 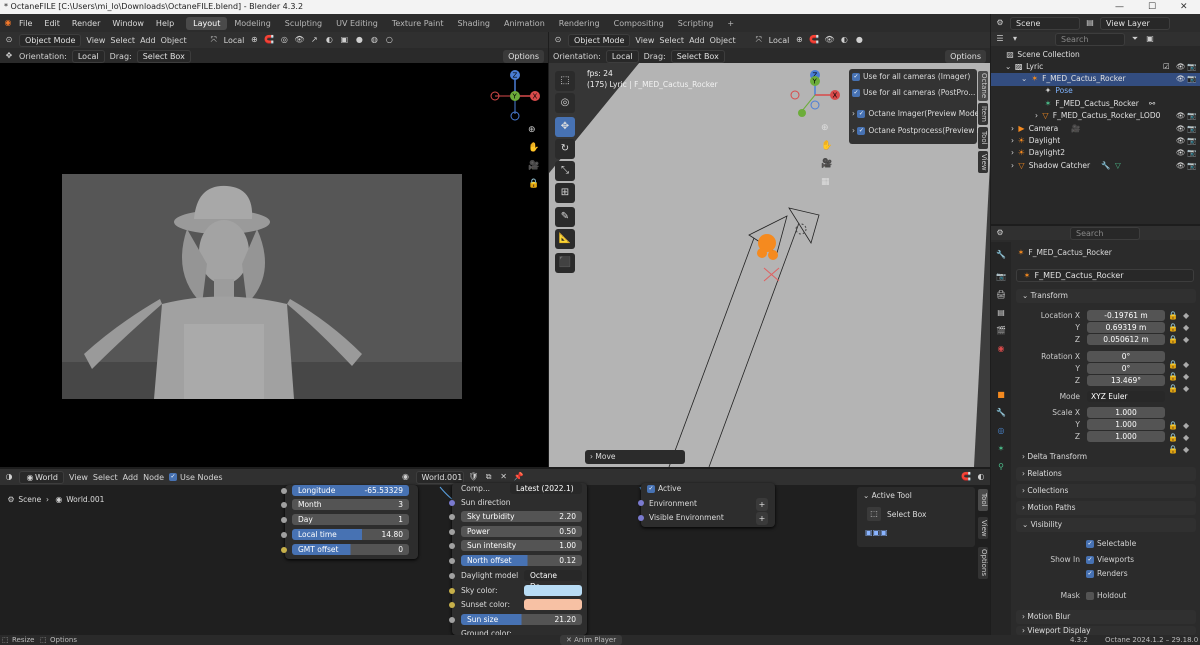 I want to click on rotation-mode-dropdown: XYZ Euler, so click(x=1126, y=396).